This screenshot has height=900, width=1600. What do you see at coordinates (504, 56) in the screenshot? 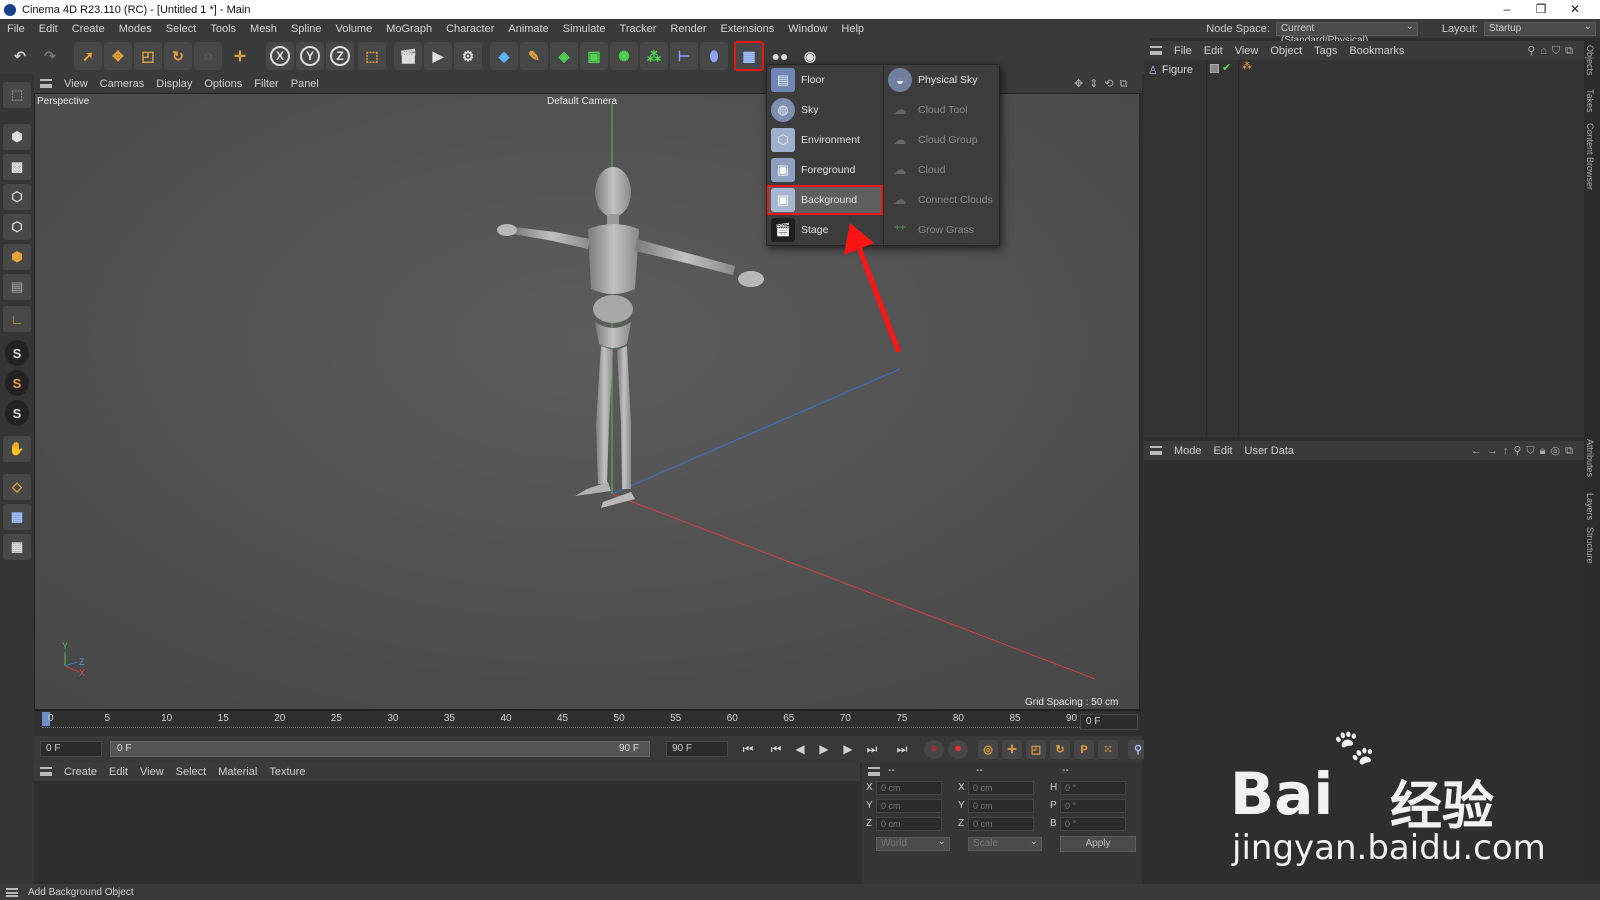
I see `cube-object-icon: ◆` at bounding box center [504, 56].